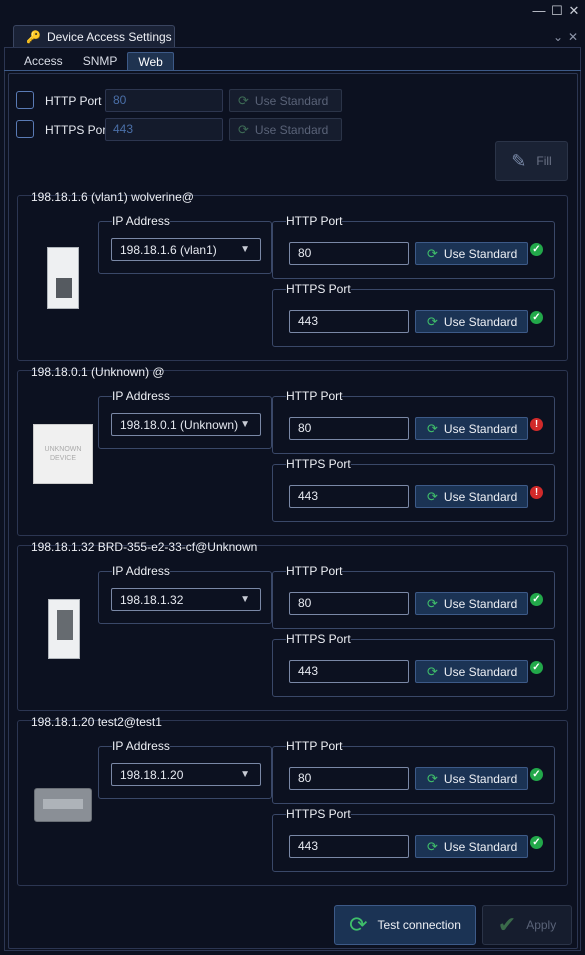 The width and height of the screenshot is (585, 955). What do you see at coordinates (413, 421) in the screenshot?
I see `http-port-group: HTTP Port 80 ⟳ Use Standard !` at bounding box center [413, 421].